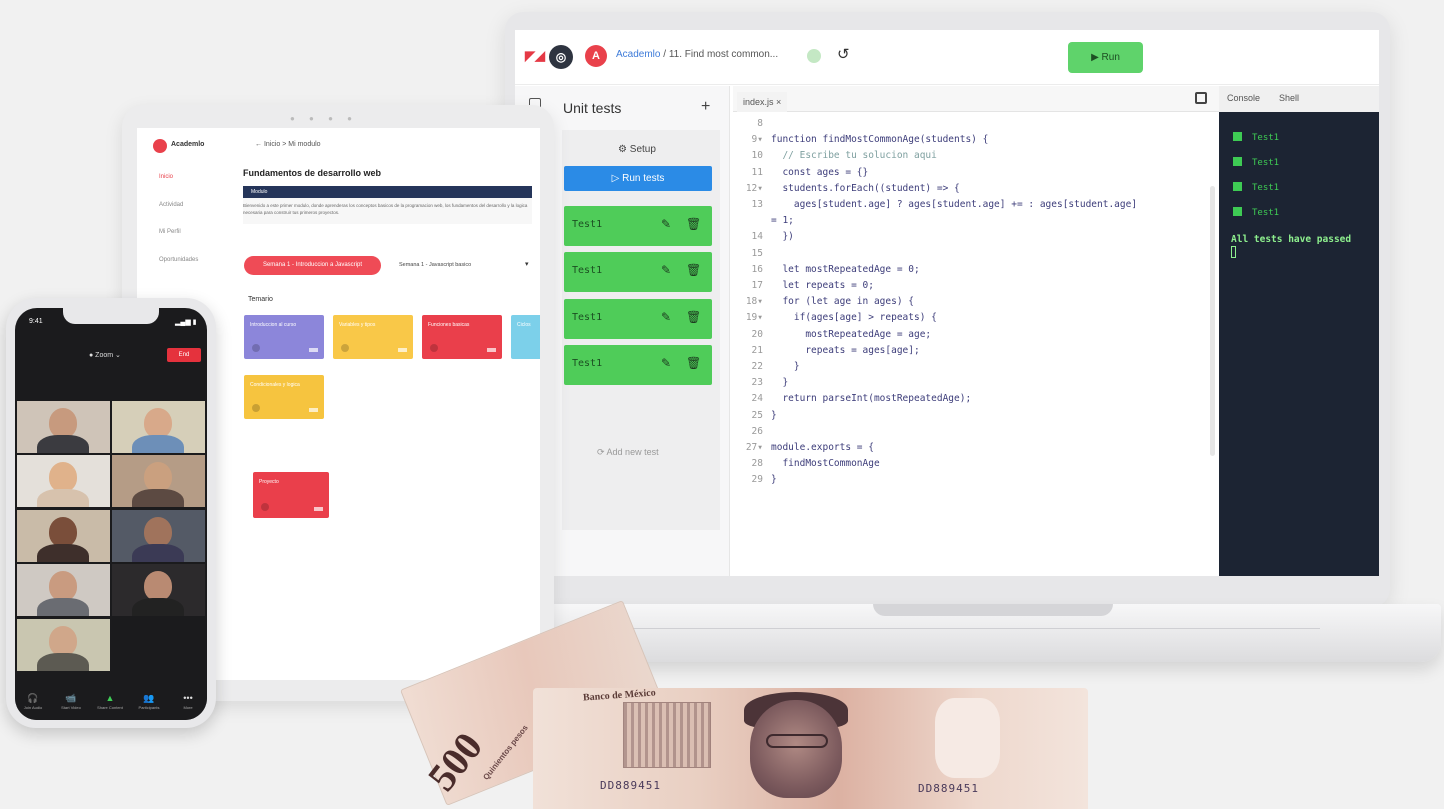  I want to click on topic-card: Ciclos, so click(525, 337).